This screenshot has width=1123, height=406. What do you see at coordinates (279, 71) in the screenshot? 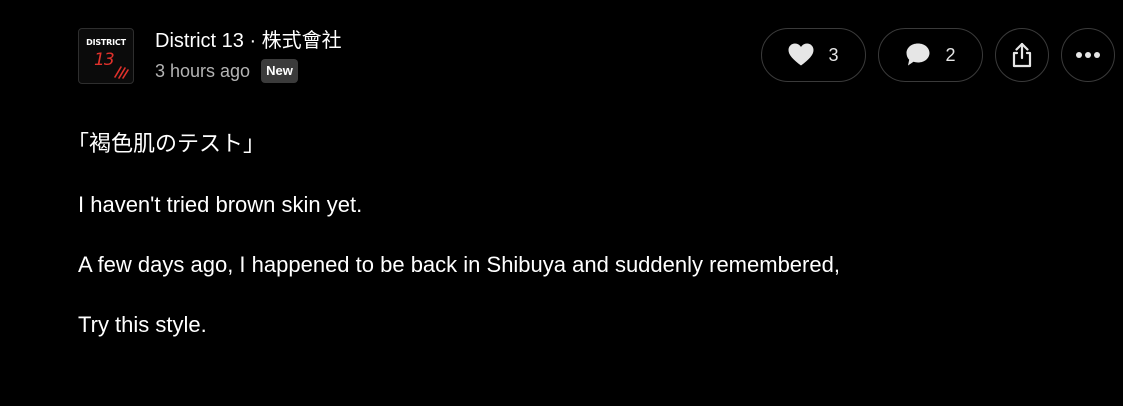
I see `new-badge: New` at bounding box center [279, 71].